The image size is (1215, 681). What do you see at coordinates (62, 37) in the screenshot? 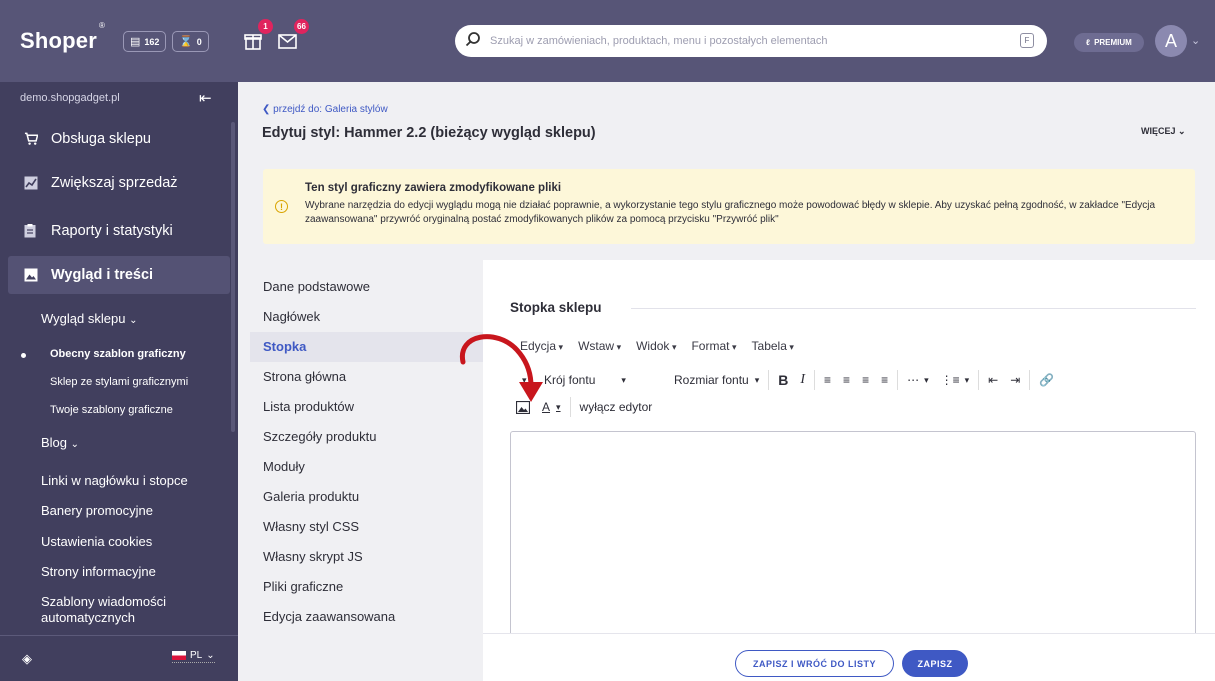
I see `shoper-logo: Shoper®` at bounding box center [62, 37].